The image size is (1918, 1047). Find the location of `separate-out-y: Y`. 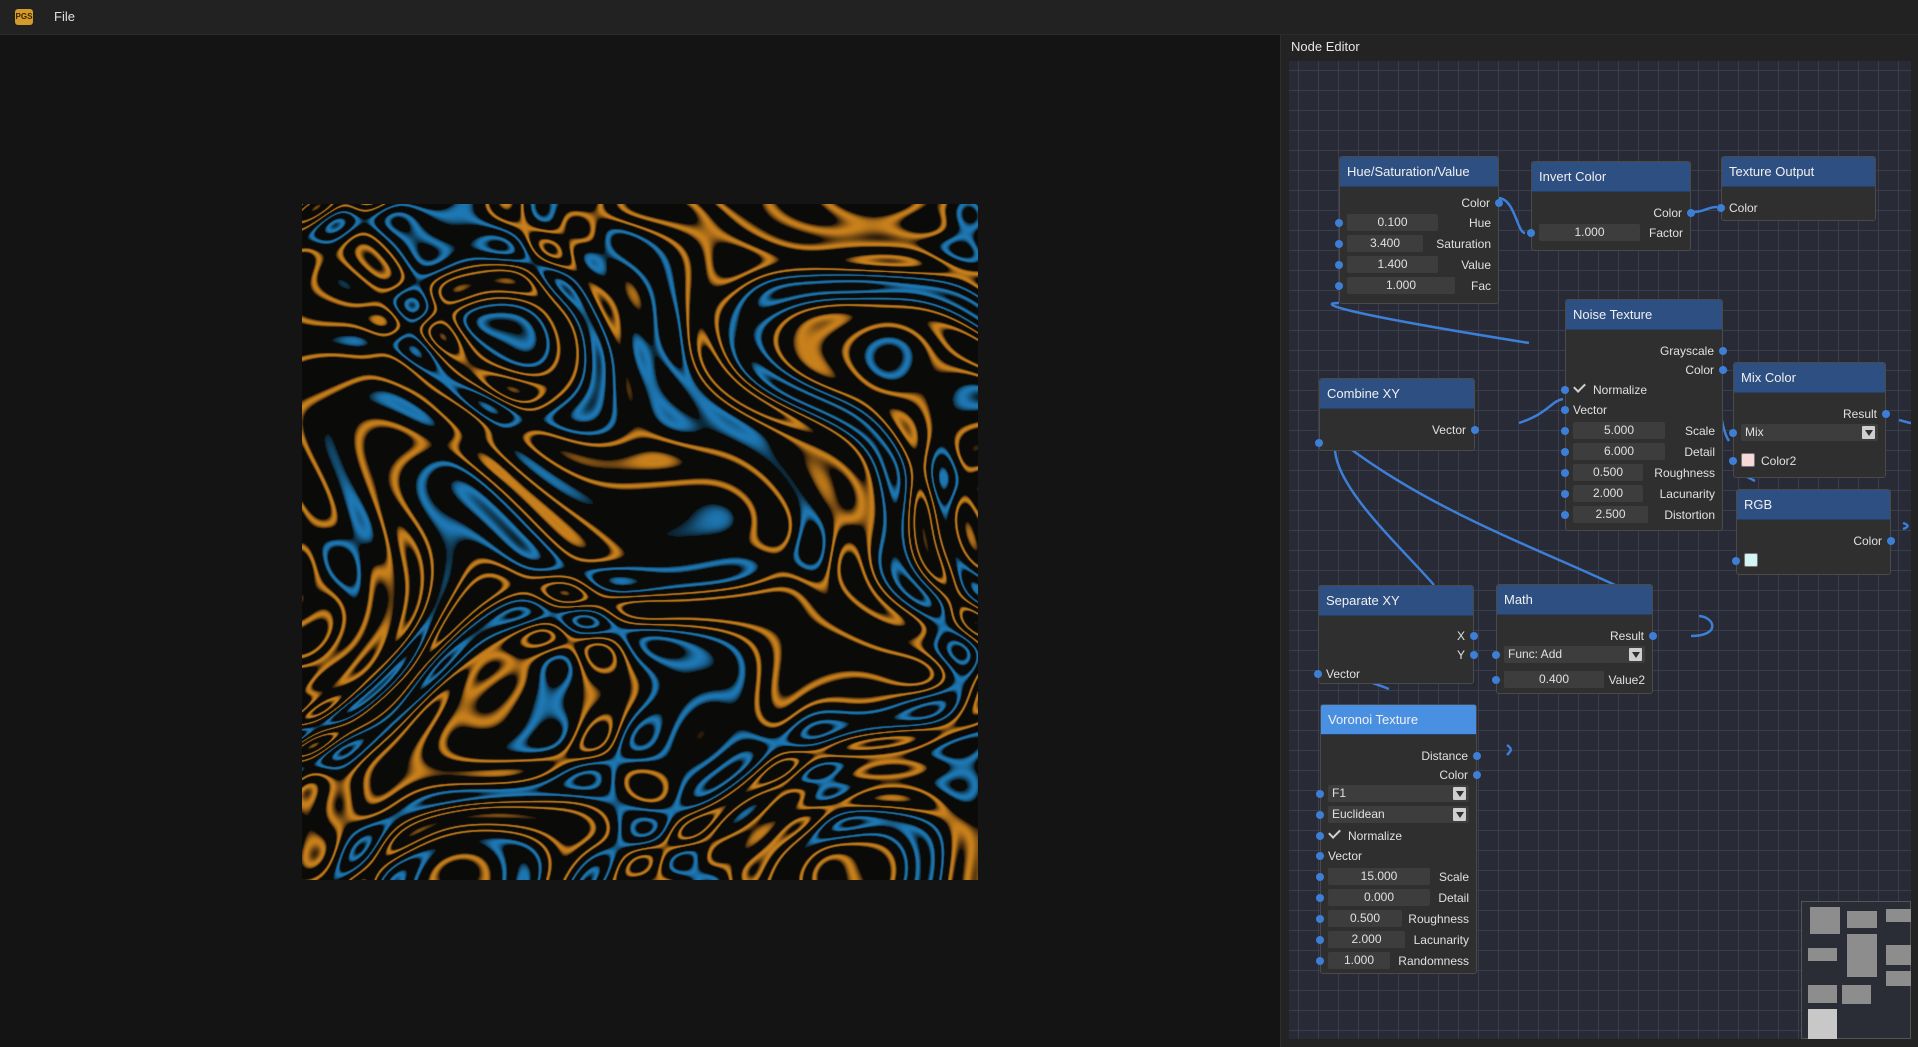

separate-out-y: Y is located at coordinates (1460, 655).